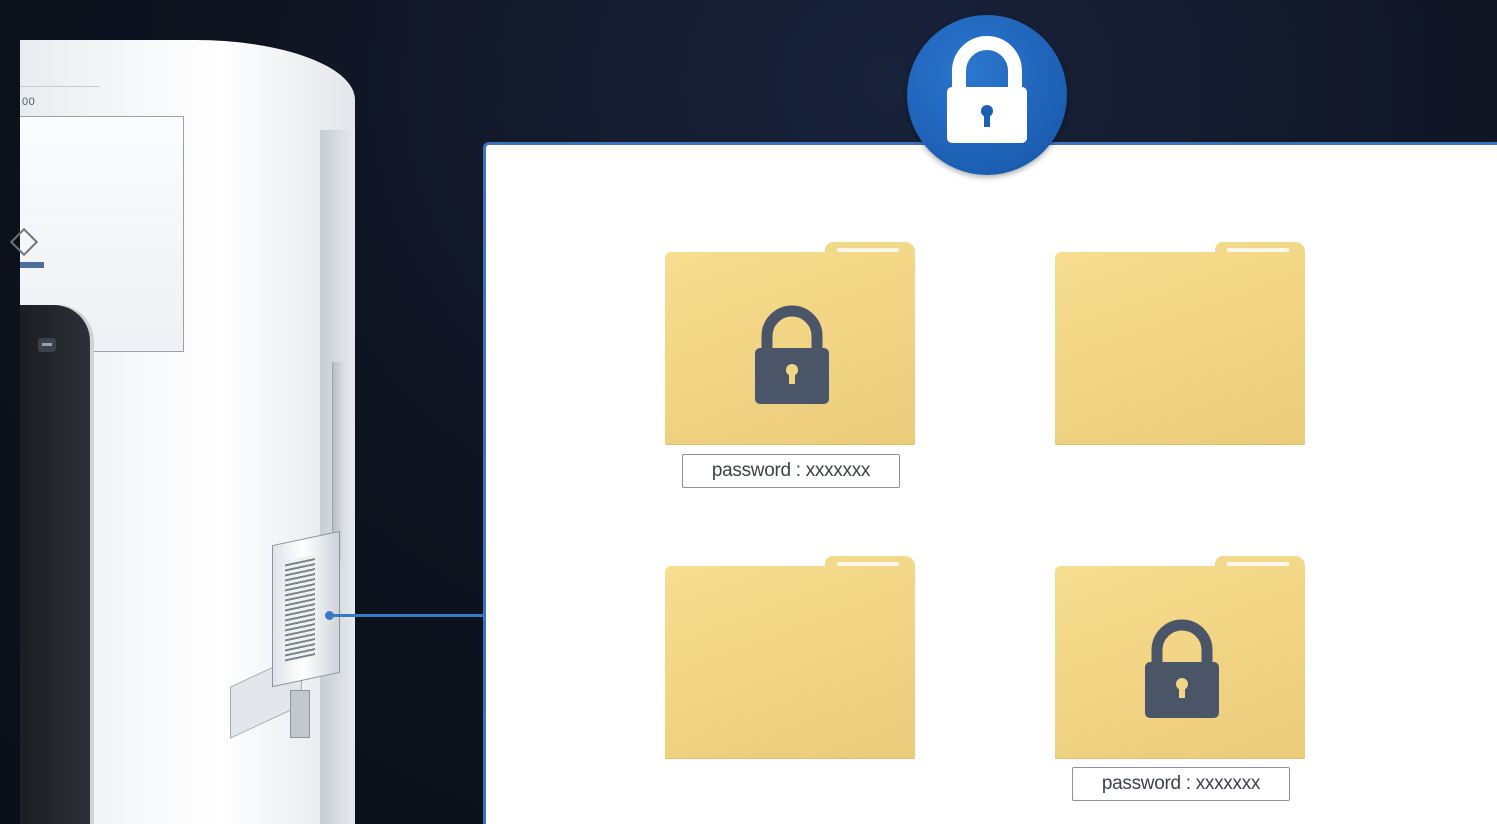  Describe the element at coordinates (791, 471) in the screenshot. I see `password-label-1: password : xxxxxxx` at that location.